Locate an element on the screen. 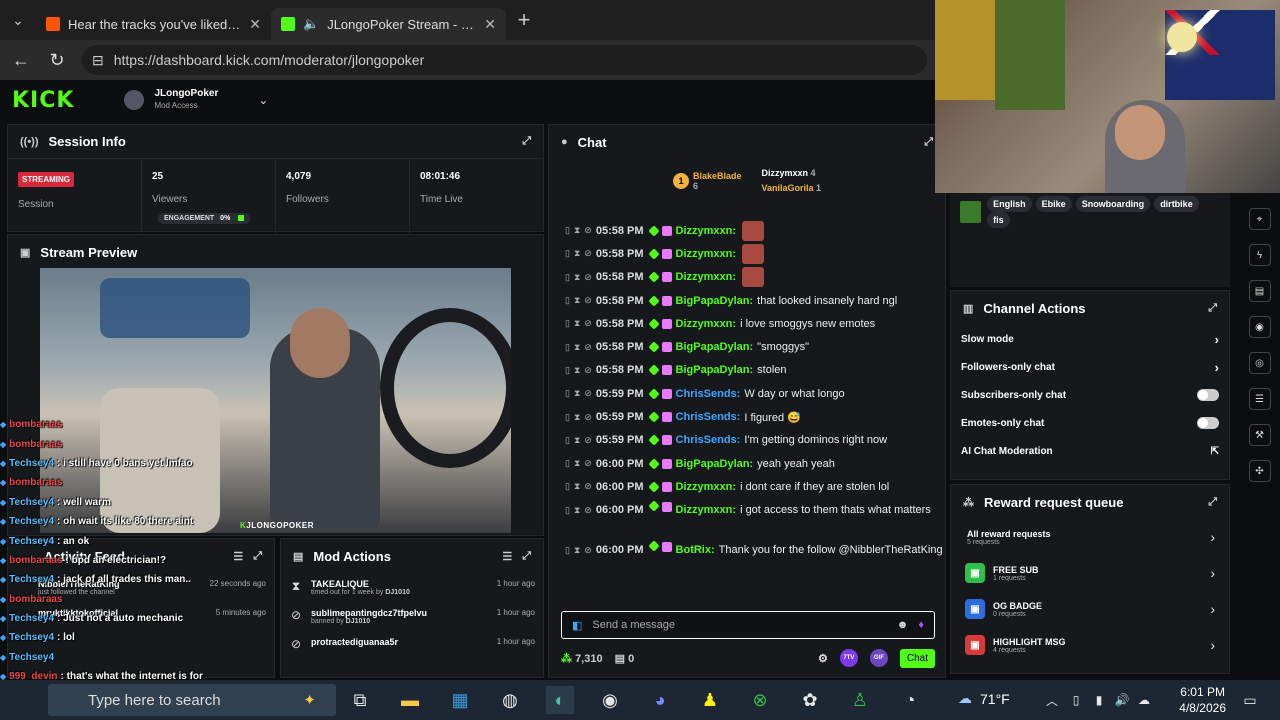 Image resolution: width=1280 pixels, height=720 pixels. gifter-1: 1 BlakeBlade 6 is located at coordinates (706, 181).